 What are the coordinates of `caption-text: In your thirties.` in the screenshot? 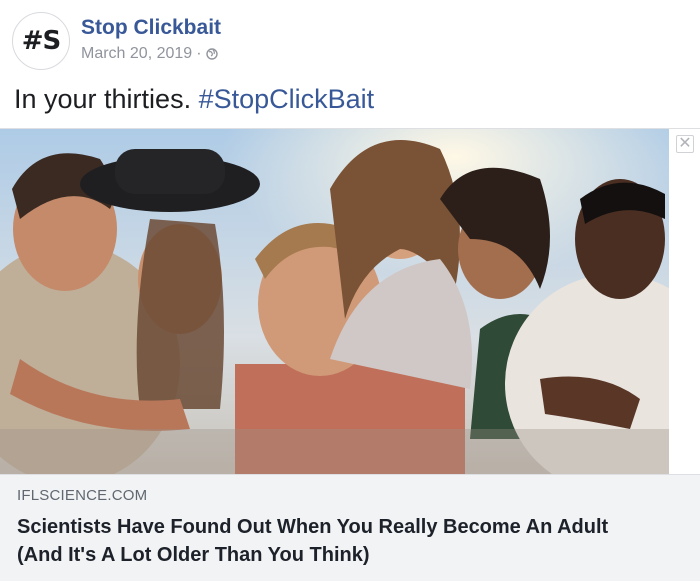 It's located at (103, 99).